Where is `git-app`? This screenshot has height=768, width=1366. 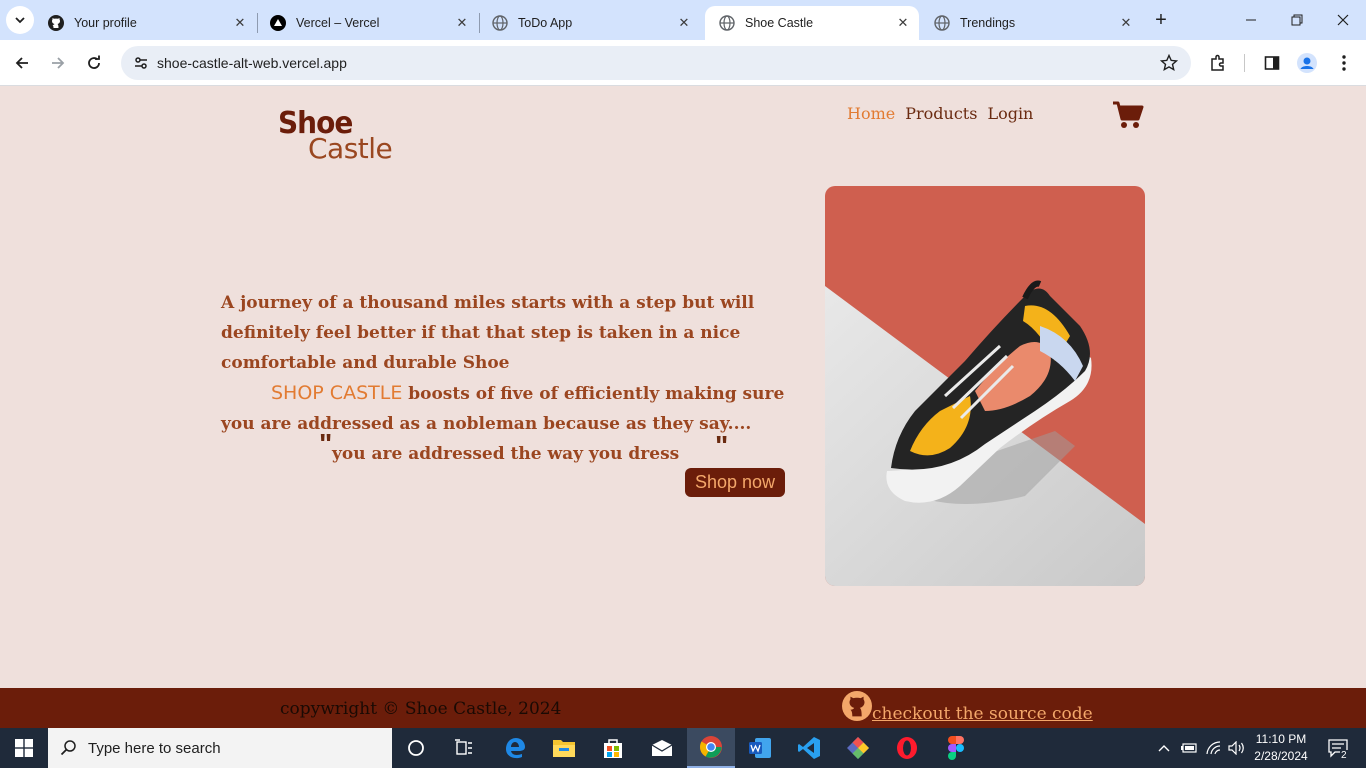 git-app is located at coordinates (858, 748).